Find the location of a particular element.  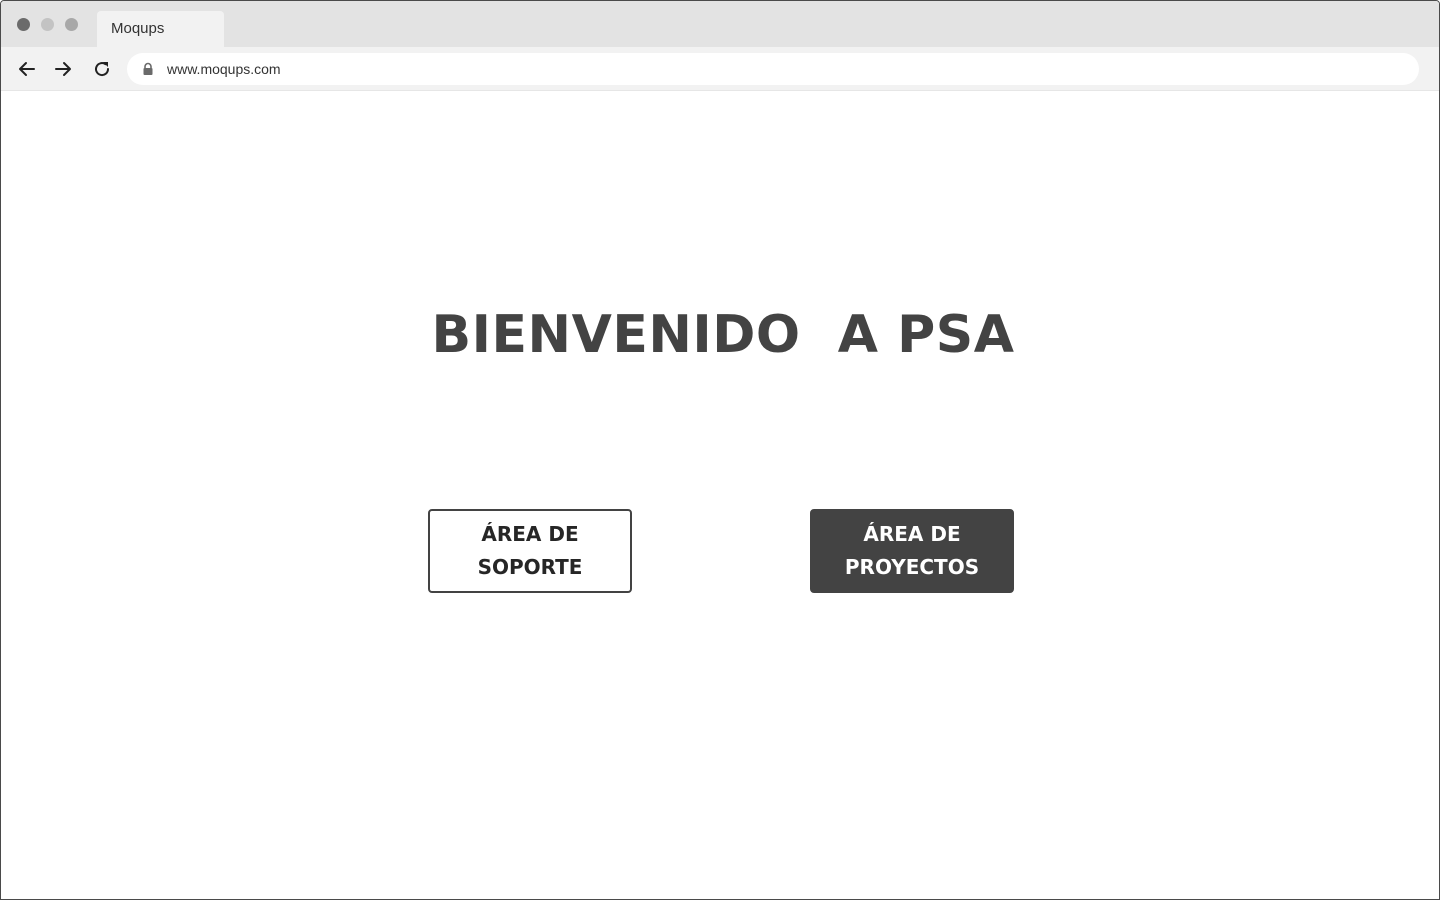

title-bar: Moqups is located at coordinates (720, 24).